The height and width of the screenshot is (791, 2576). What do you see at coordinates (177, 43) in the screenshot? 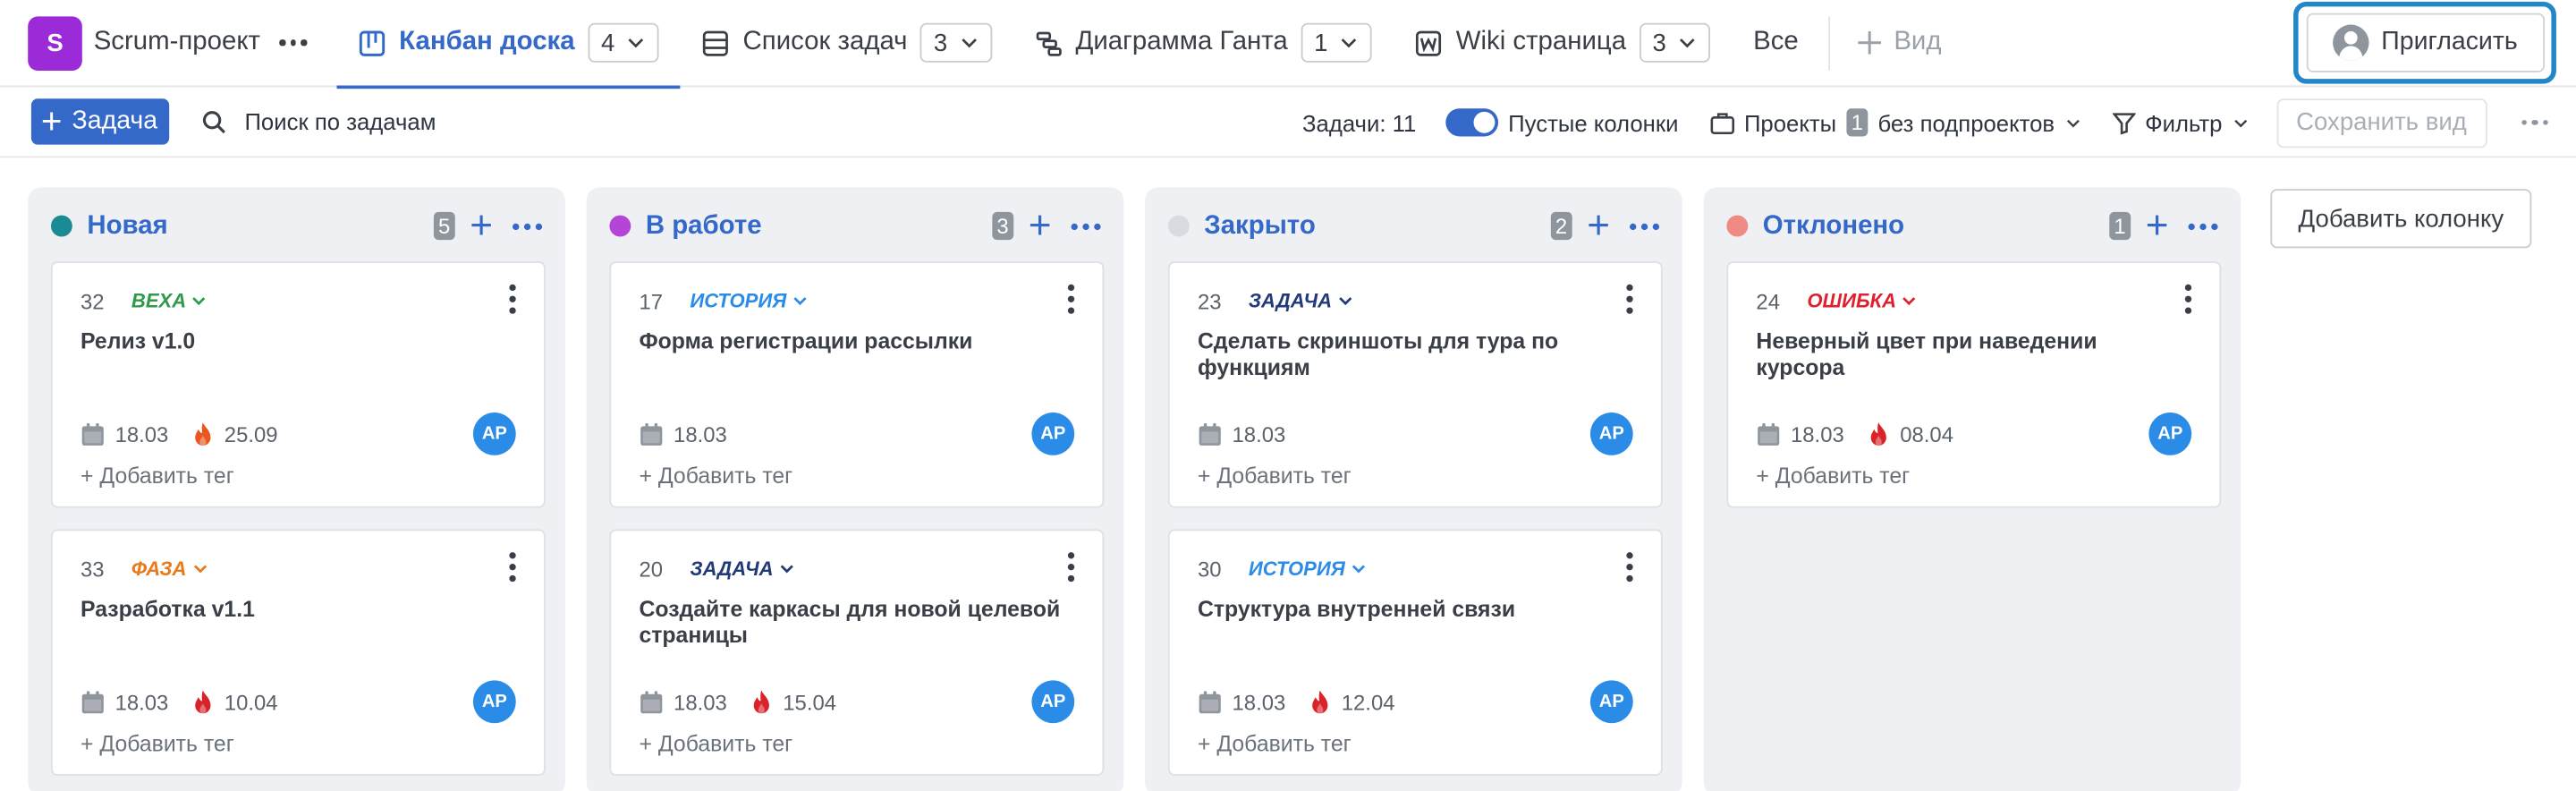
I see `project-name: Scrum-проект` at bounding box center [177, 43].